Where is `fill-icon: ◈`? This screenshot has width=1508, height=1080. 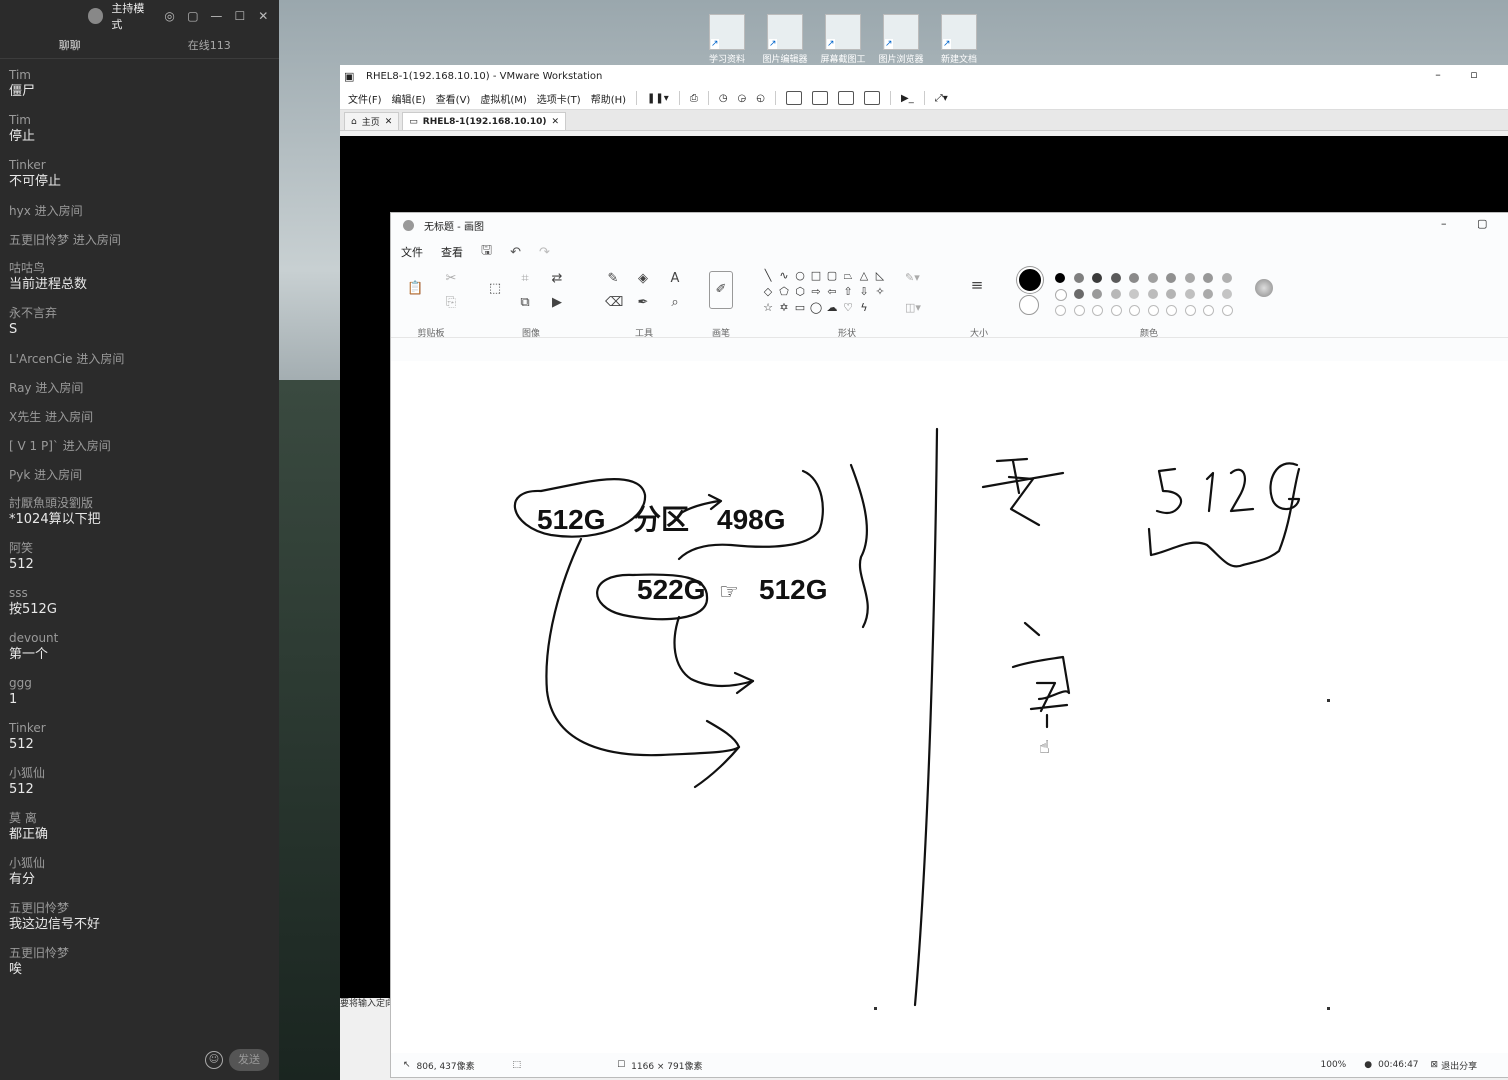 fill-icon: ◈ is located at coordinates (643, 279).